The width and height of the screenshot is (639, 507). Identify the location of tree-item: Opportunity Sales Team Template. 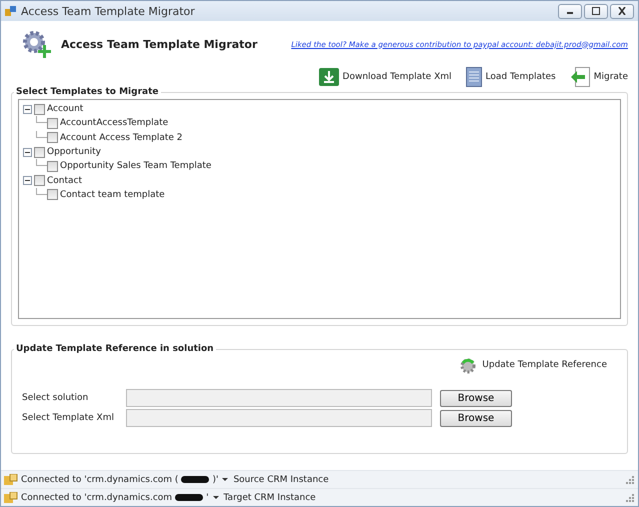
(136, 166).